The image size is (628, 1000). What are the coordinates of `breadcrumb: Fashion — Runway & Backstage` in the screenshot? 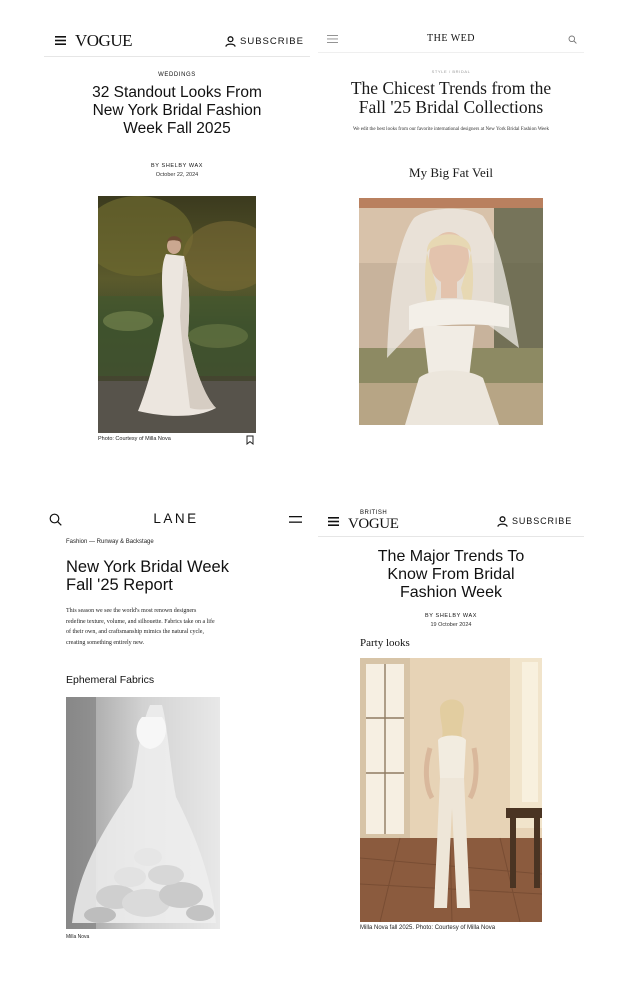 It's located at (110, 542).